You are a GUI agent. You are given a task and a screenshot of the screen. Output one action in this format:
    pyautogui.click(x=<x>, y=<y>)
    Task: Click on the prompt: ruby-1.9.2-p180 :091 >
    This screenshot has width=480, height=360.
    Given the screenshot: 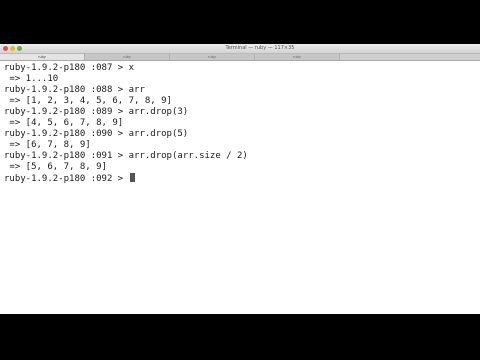 What is the action you would take?
    pyautogui.click(x=66, y=156)
    